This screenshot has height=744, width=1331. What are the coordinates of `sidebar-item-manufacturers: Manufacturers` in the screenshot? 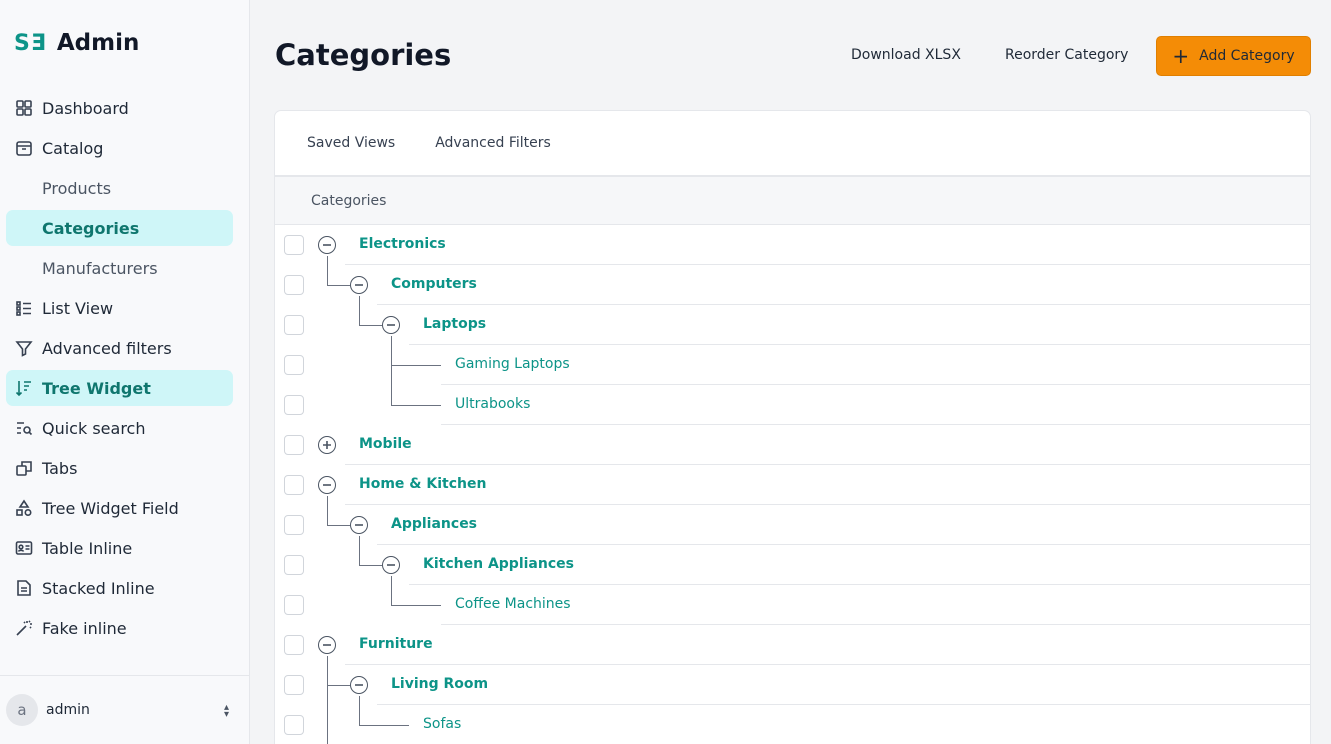 It's located at (119, 268).